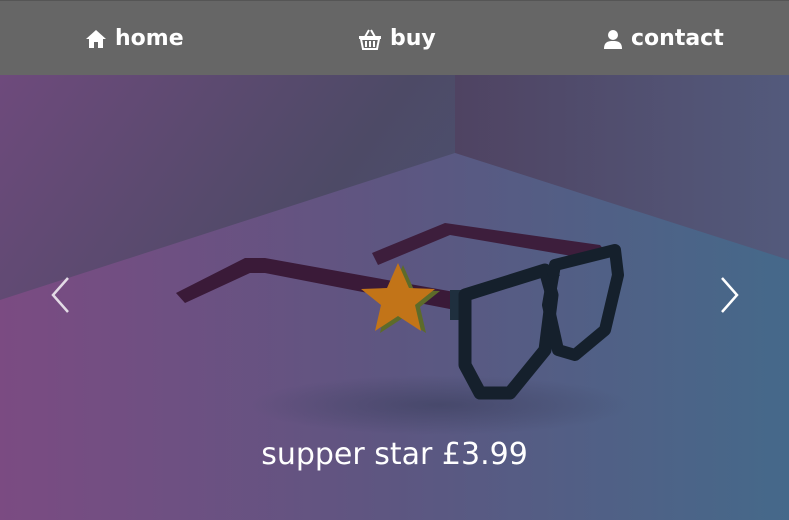 The width and height of the screenshot is (789, 520). I want to click on nav-item-label: contact, so click(677, 38).